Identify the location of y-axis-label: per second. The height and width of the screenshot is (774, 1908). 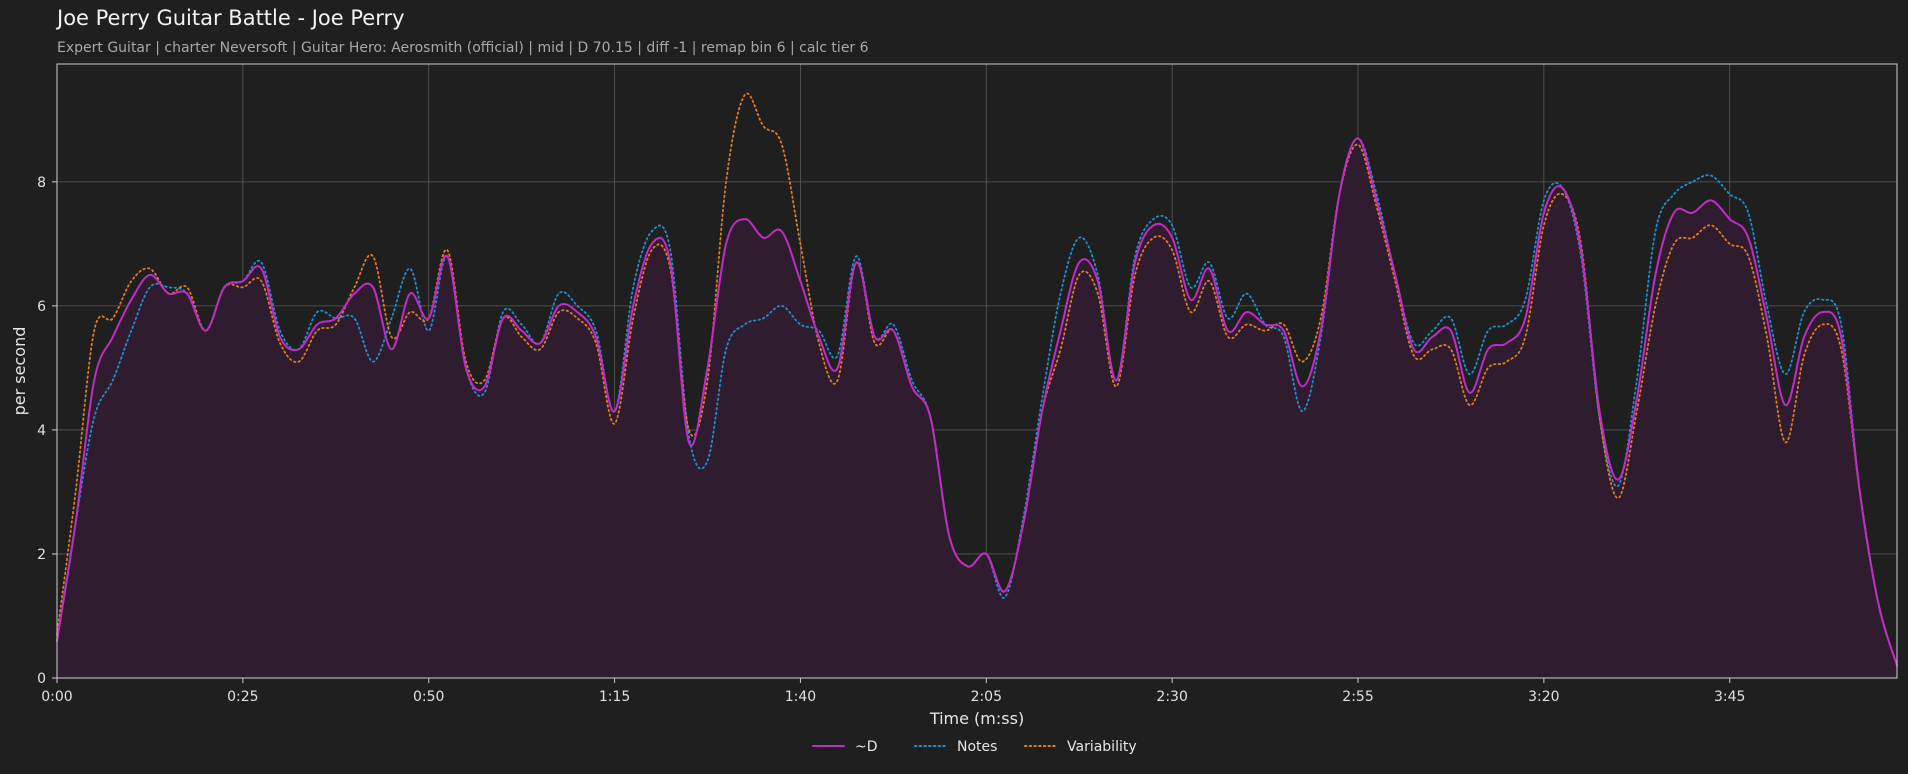
(19, 371).